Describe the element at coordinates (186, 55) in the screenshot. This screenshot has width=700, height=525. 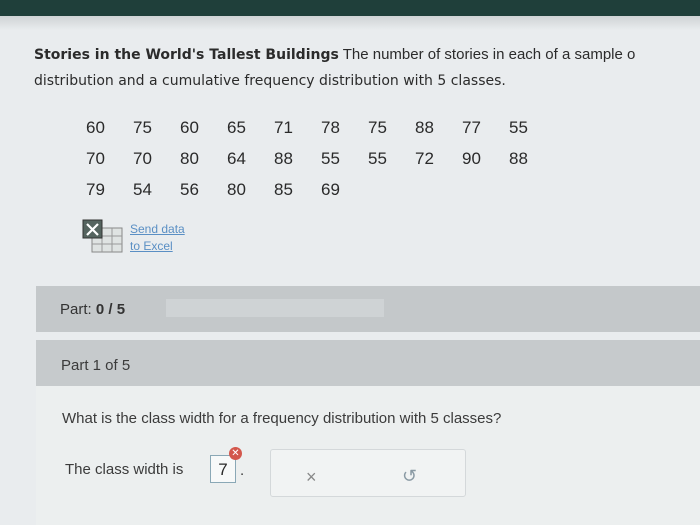
I see `problem-title: Stories in the World's Tallest Buildings` at that location.